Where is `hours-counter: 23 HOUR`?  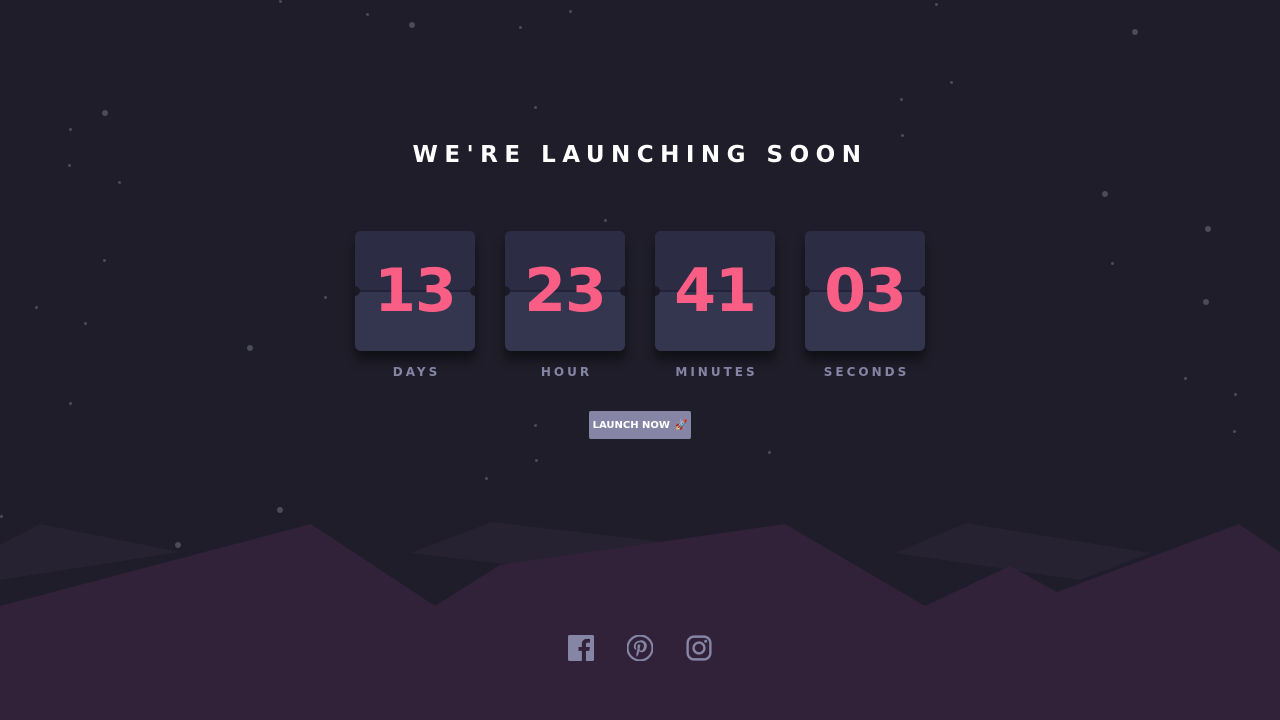 hours-counter: 23 HOUR is located at coordinates (565, 305).